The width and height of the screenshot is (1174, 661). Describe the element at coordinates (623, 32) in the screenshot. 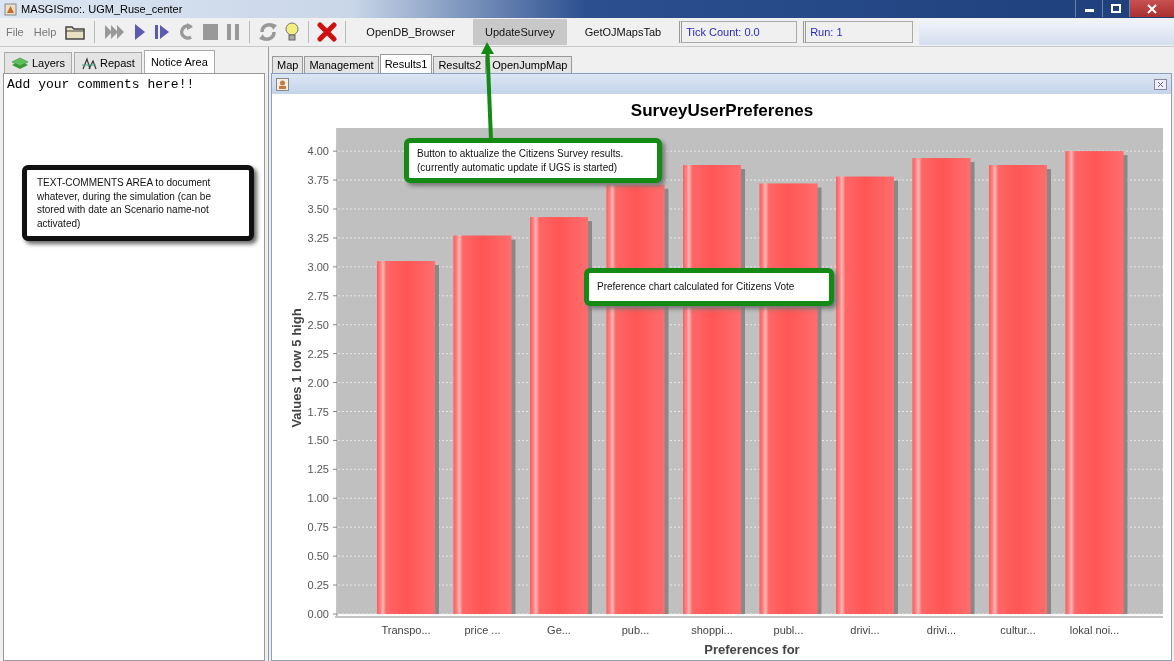

I see `toolbar-button: GetOJMapsTab` at that location.